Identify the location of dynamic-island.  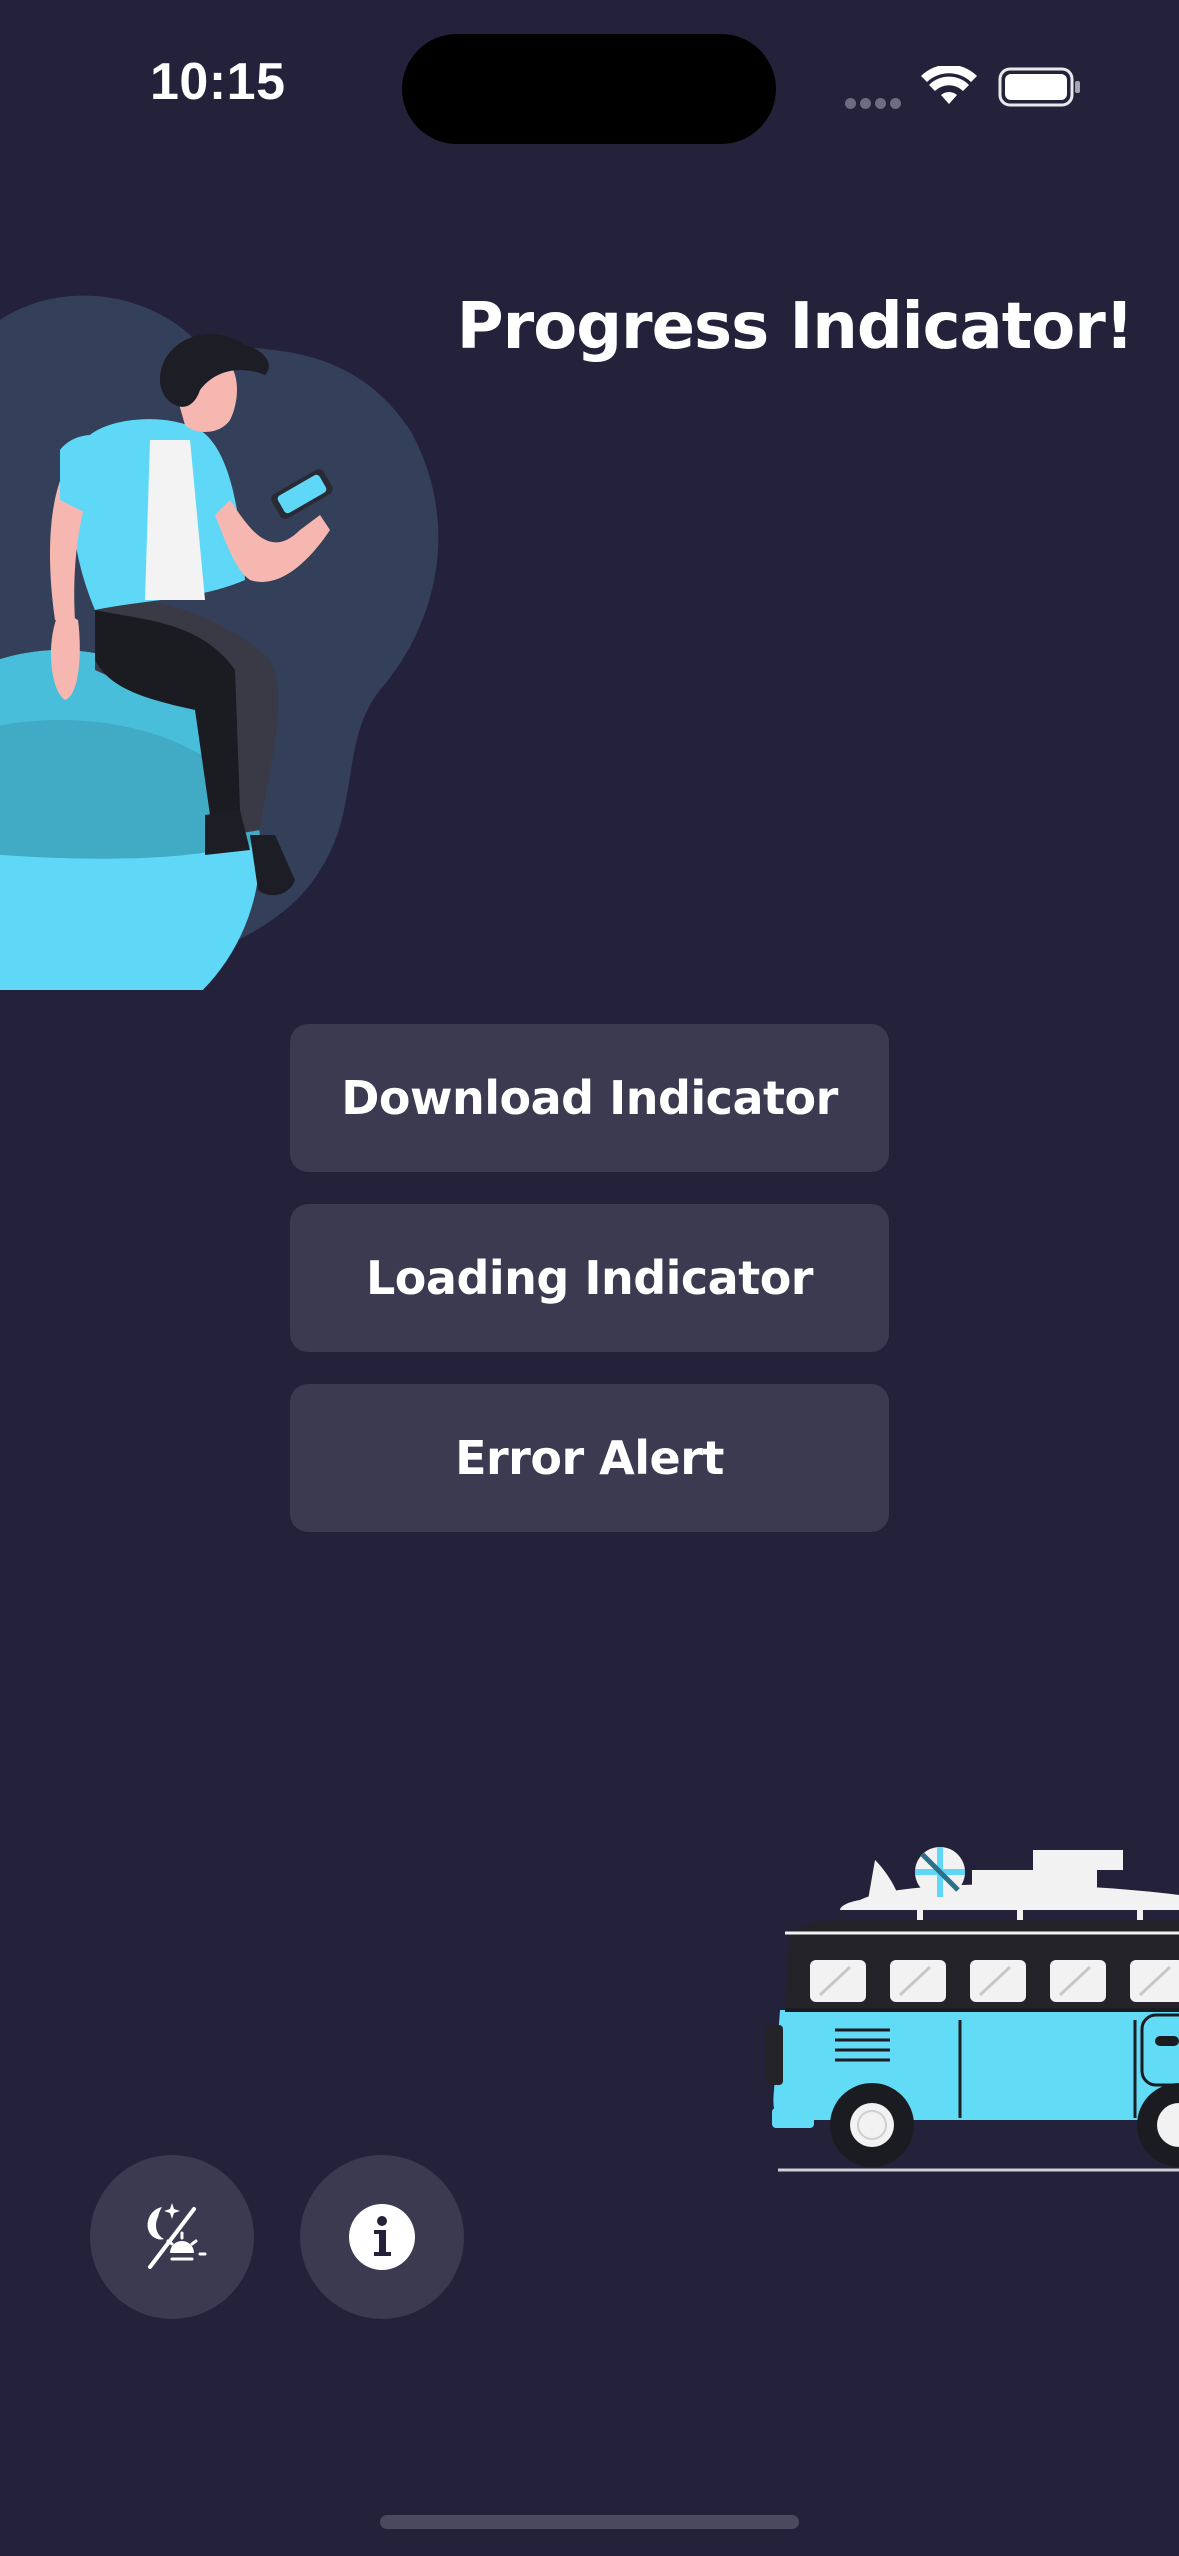
(589, 89).